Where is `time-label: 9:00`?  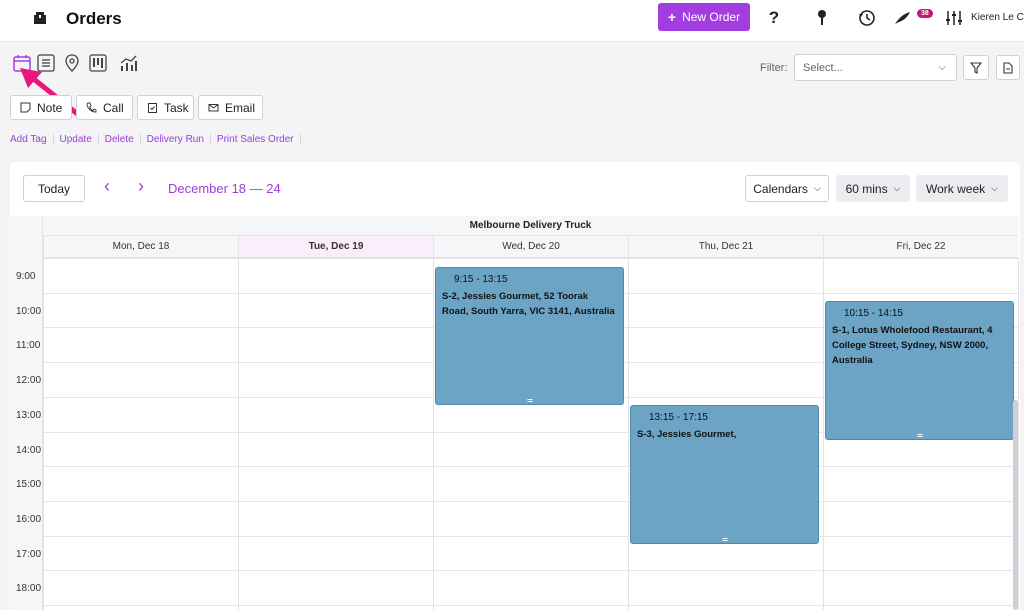 time-label: 9:00 is located at coordinates (26, 276).